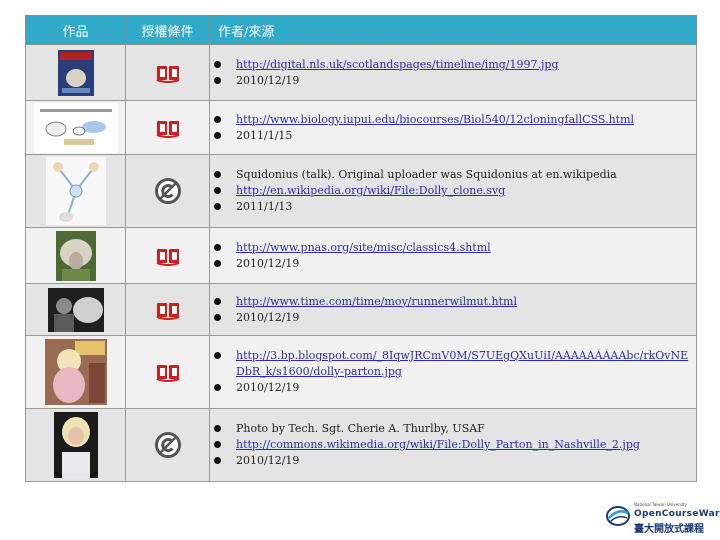 The height and width of the screenshot is (540, 720). I want to click on header-license: 授權條件, so click(167, 30).